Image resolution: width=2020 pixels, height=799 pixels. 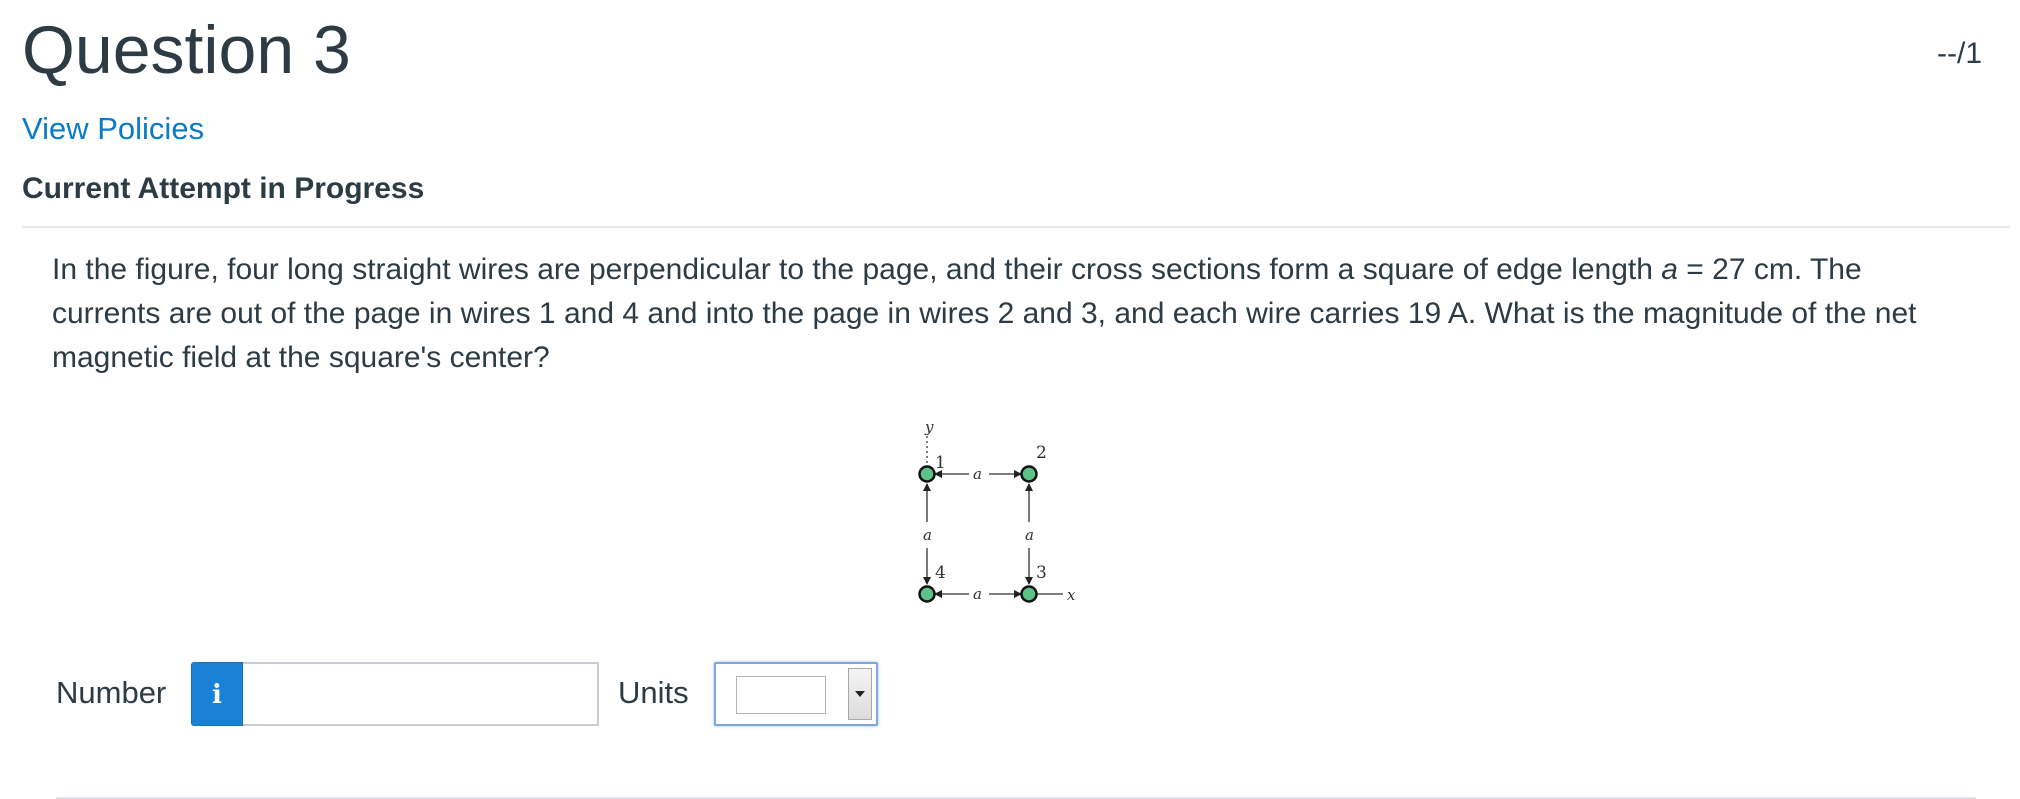 What do you see at coordinates (421, 694) in the screenshot?
I see `number-input` at bounding box center [421, 694].